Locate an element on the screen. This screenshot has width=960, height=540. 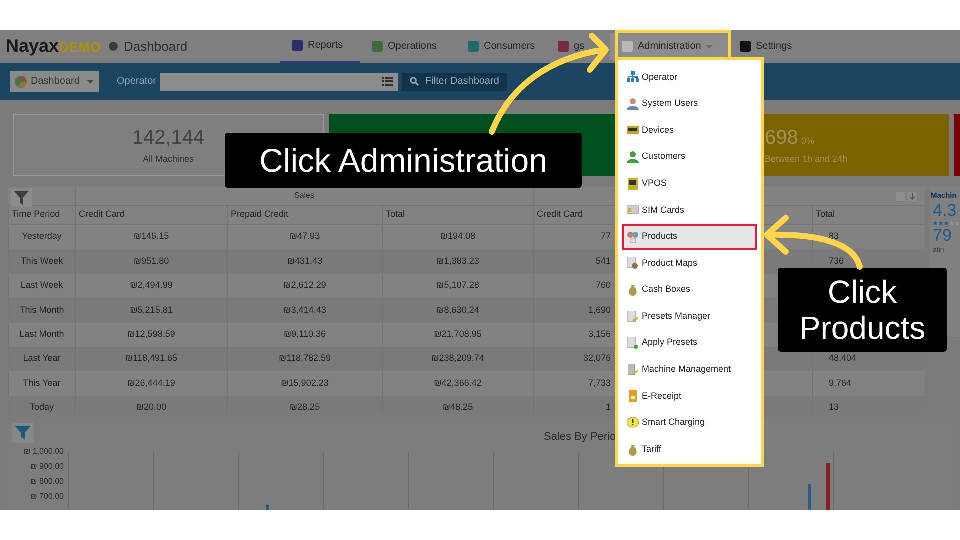
nav-tab: gs is located at coordinates (582, 46).